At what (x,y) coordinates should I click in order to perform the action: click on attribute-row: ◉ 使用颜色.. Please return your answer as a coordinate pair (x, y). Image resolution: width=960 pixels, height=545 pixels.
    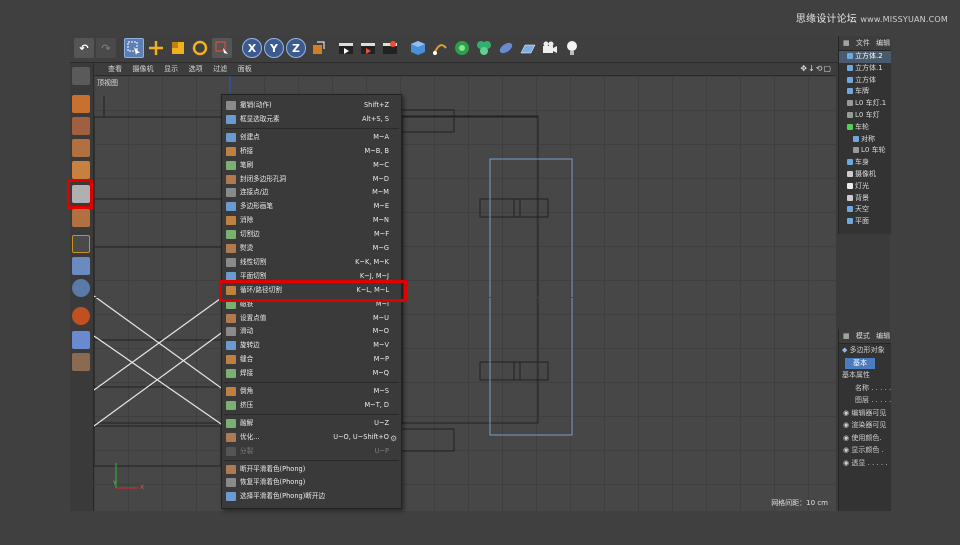
    Looking at the image, I should click on (865, 438).